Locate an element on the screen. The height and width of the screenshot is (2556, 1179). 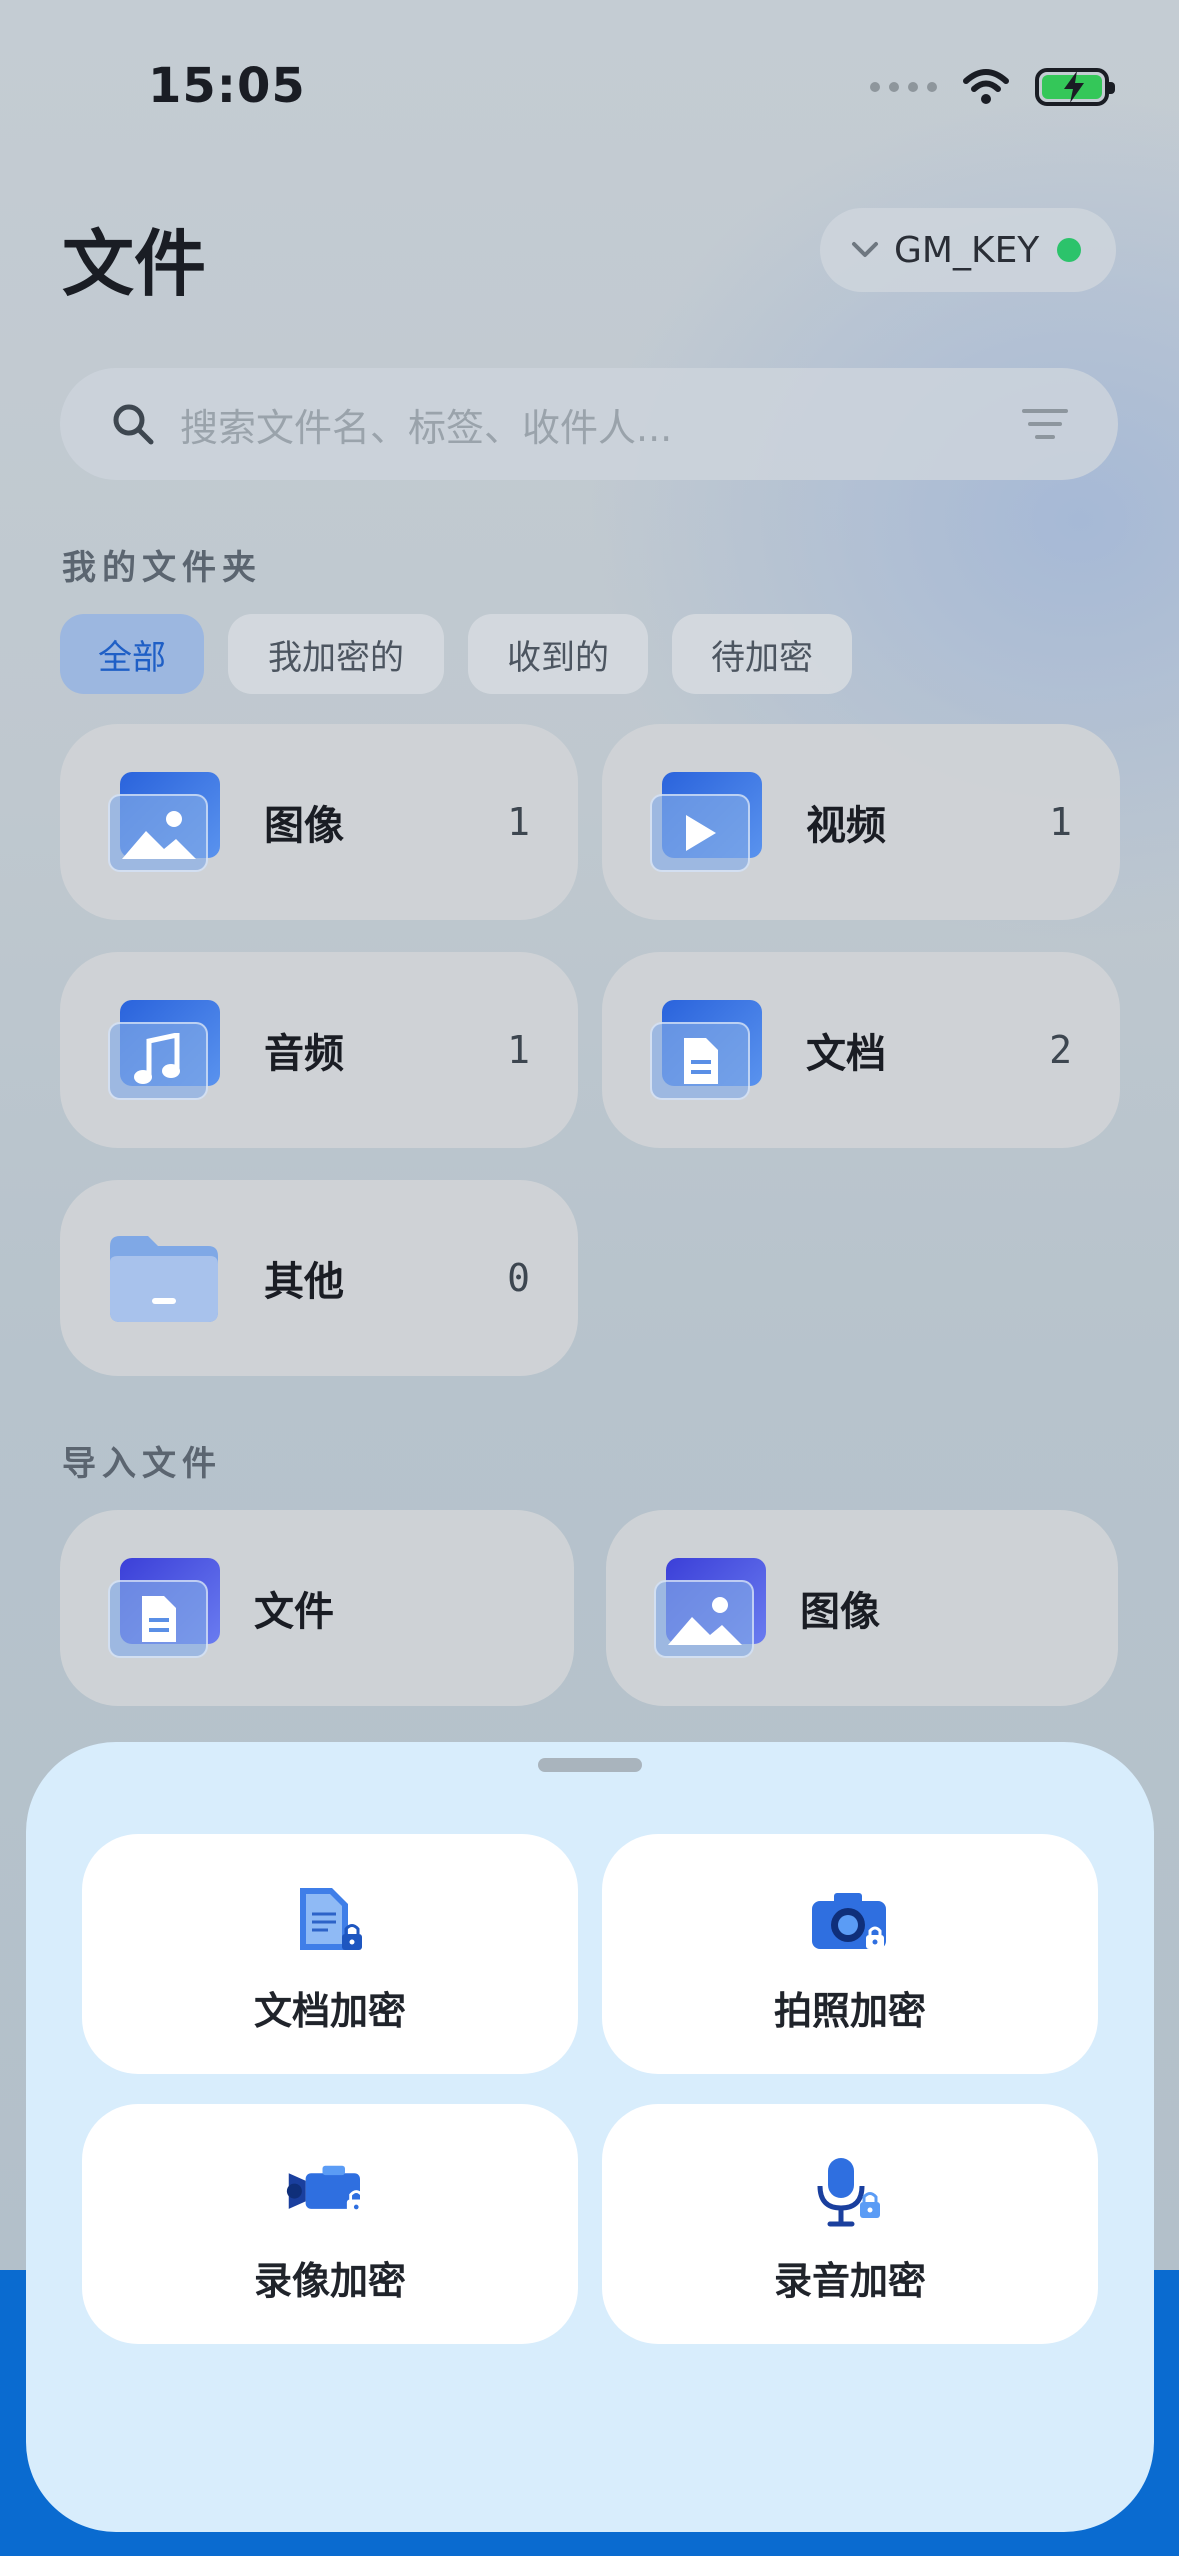
action-label: 文档加密 is located at coordinates (329, 2011).